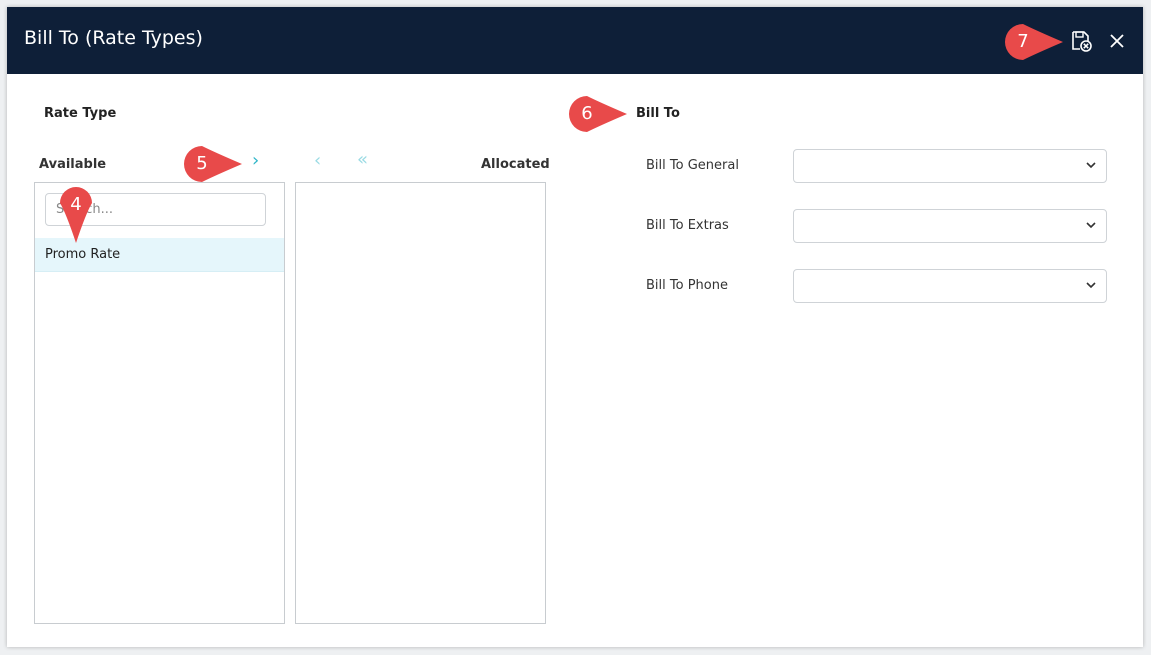 The width and height of the screenshot is (1151, 655). What do you see at coordinates (1023, 41) in the screenshot?
I see `callout-number: 7` at bounding box center [1023, 41].